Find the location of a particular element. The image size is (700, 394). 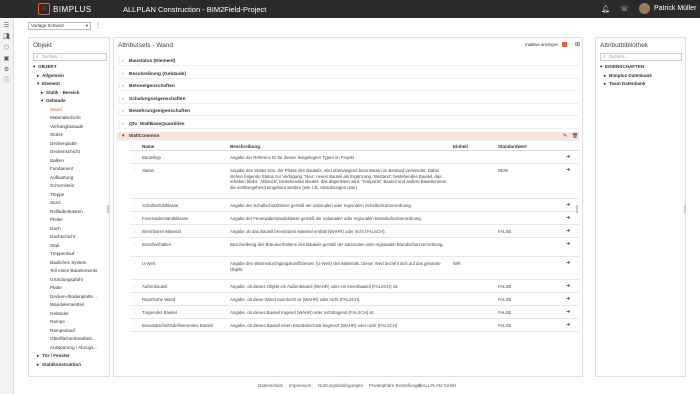

tree-item: ▸ Statik - Bereich is located at coordinates (68, 93).